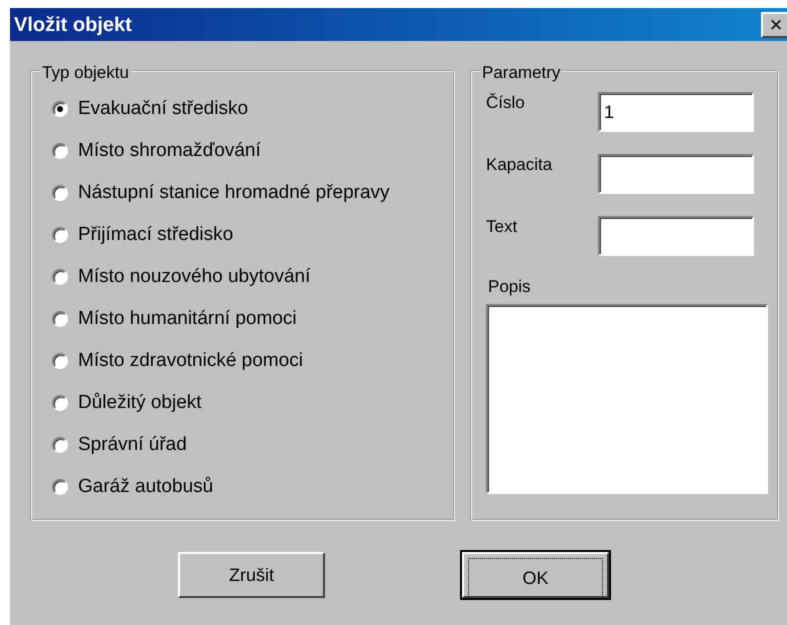 This screenshot has height=625, width=787. What do you see at coordinates (156, 235) in the screenshot?
I see `radio-label: Přijímací středisko` at bounding box center [156, 235].